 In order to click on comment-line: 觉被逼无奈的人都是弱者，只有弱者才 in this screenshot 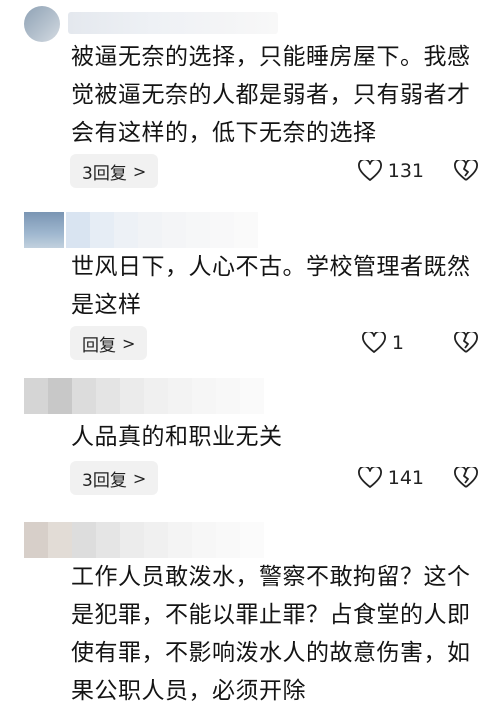, I will do `click(271, 95)`.